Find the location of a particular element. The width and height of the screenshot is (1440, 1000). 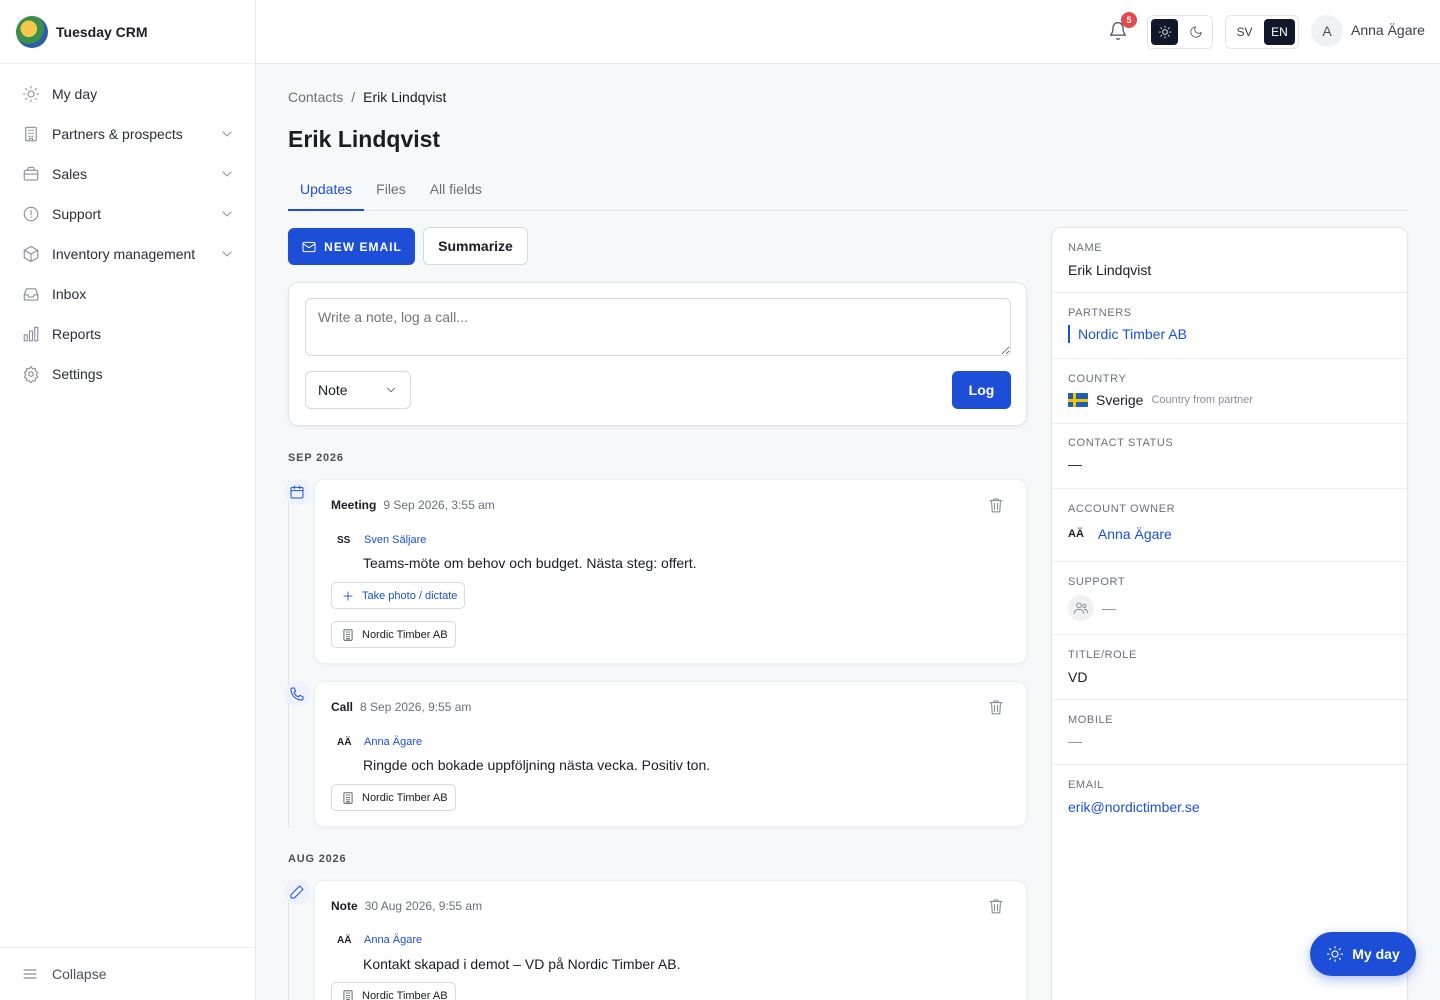

owner-initials: AÄ is located at coordinates (1076, 534).